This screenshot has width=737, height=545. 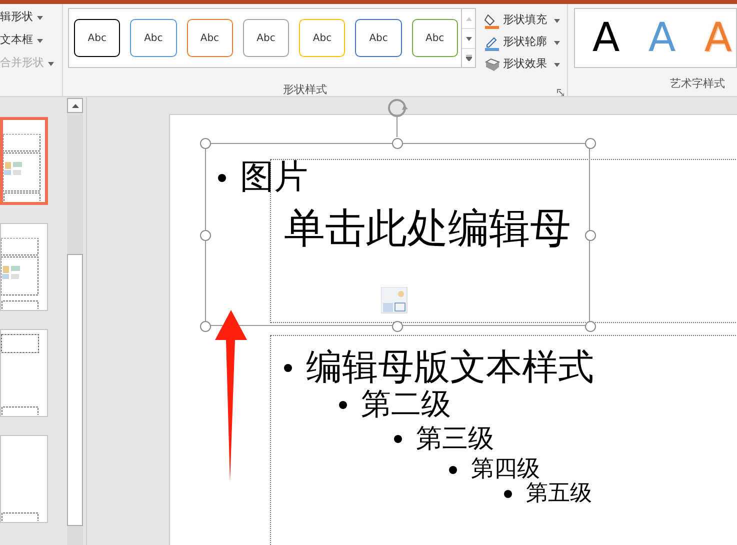 I want to click on ribbon-command: 文本框, so click(x=31, y=40).